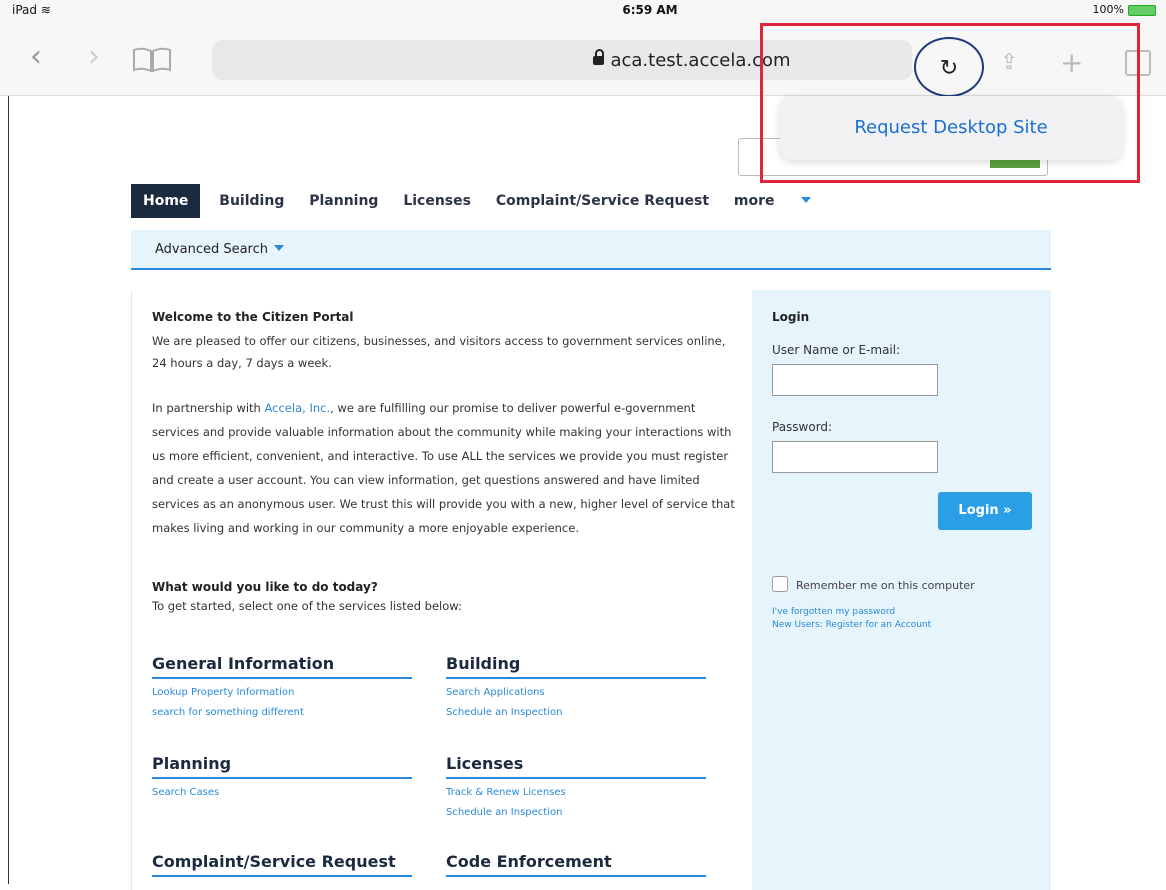 This screenshot has height=890, width=1166. What do you see at coordinates (282, 666) in the screenshot?
I see `section-title: General Information` at bounding box center [282, 666].